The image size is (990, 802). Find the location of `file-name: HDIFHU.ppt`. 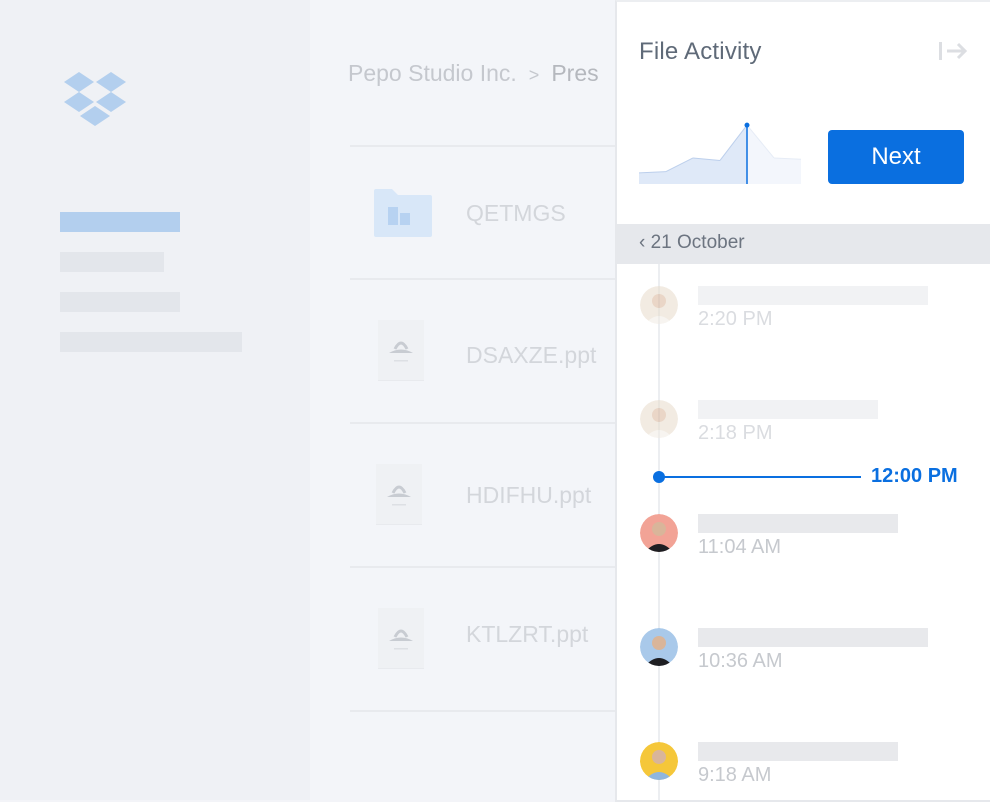

file-name: HDIFHU.ppt is located at coordinates (528, 495).